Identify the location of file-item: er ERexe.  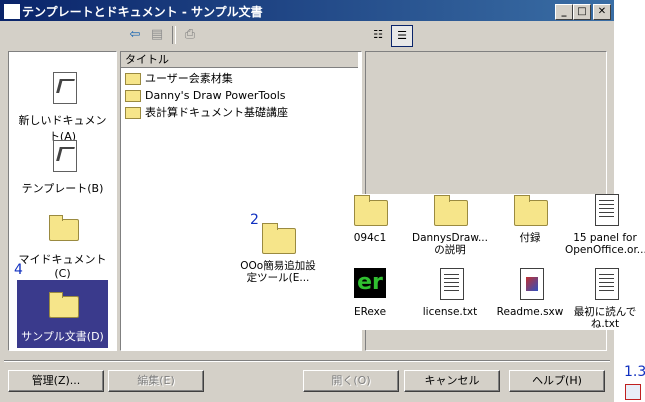
(370, 293).